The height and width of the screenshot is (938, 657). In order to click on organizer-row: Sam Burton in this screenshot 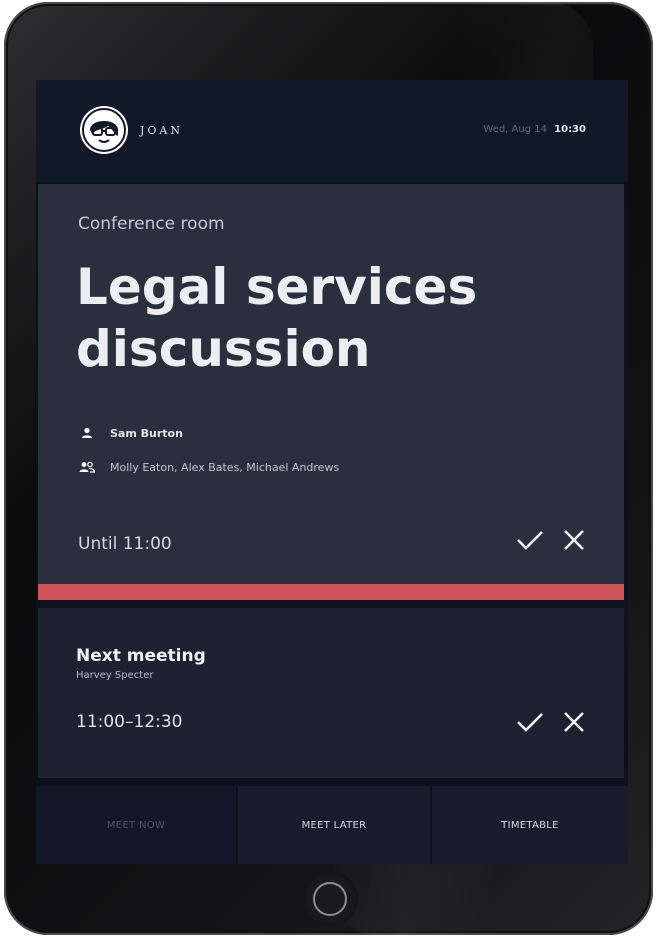, I will do `click(130, 433)`.